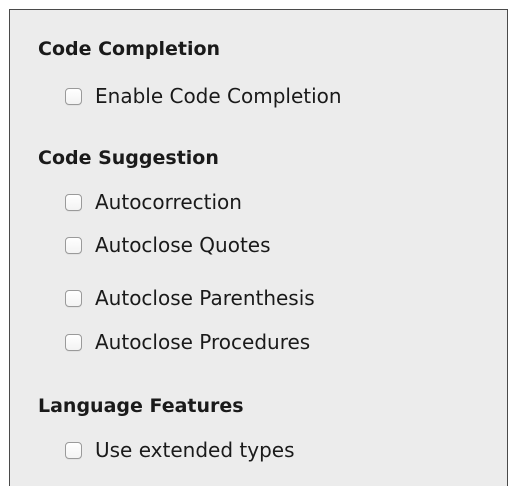 Image resolution: width=519 pixels, height=497 pixels. What do you see at coordinates (73, 202) in the screenshot?
I see `autocorrection-checkbox` at bounding box center [73, 202].